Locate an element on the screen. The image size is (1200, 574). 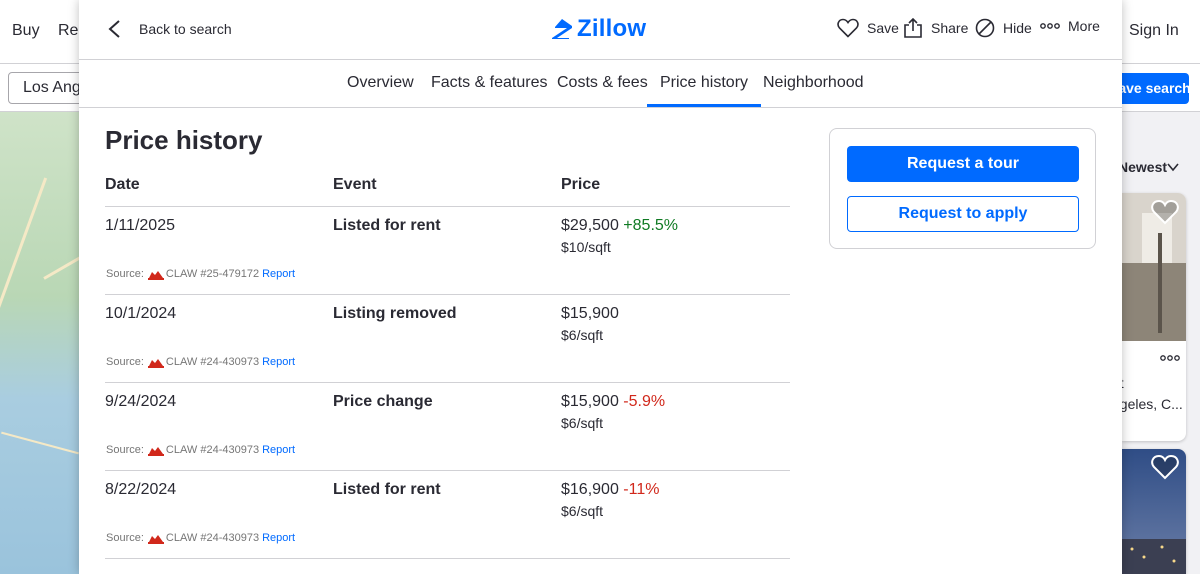
row-price: $29,500 +85.5% is located at coordinates (619, 226).